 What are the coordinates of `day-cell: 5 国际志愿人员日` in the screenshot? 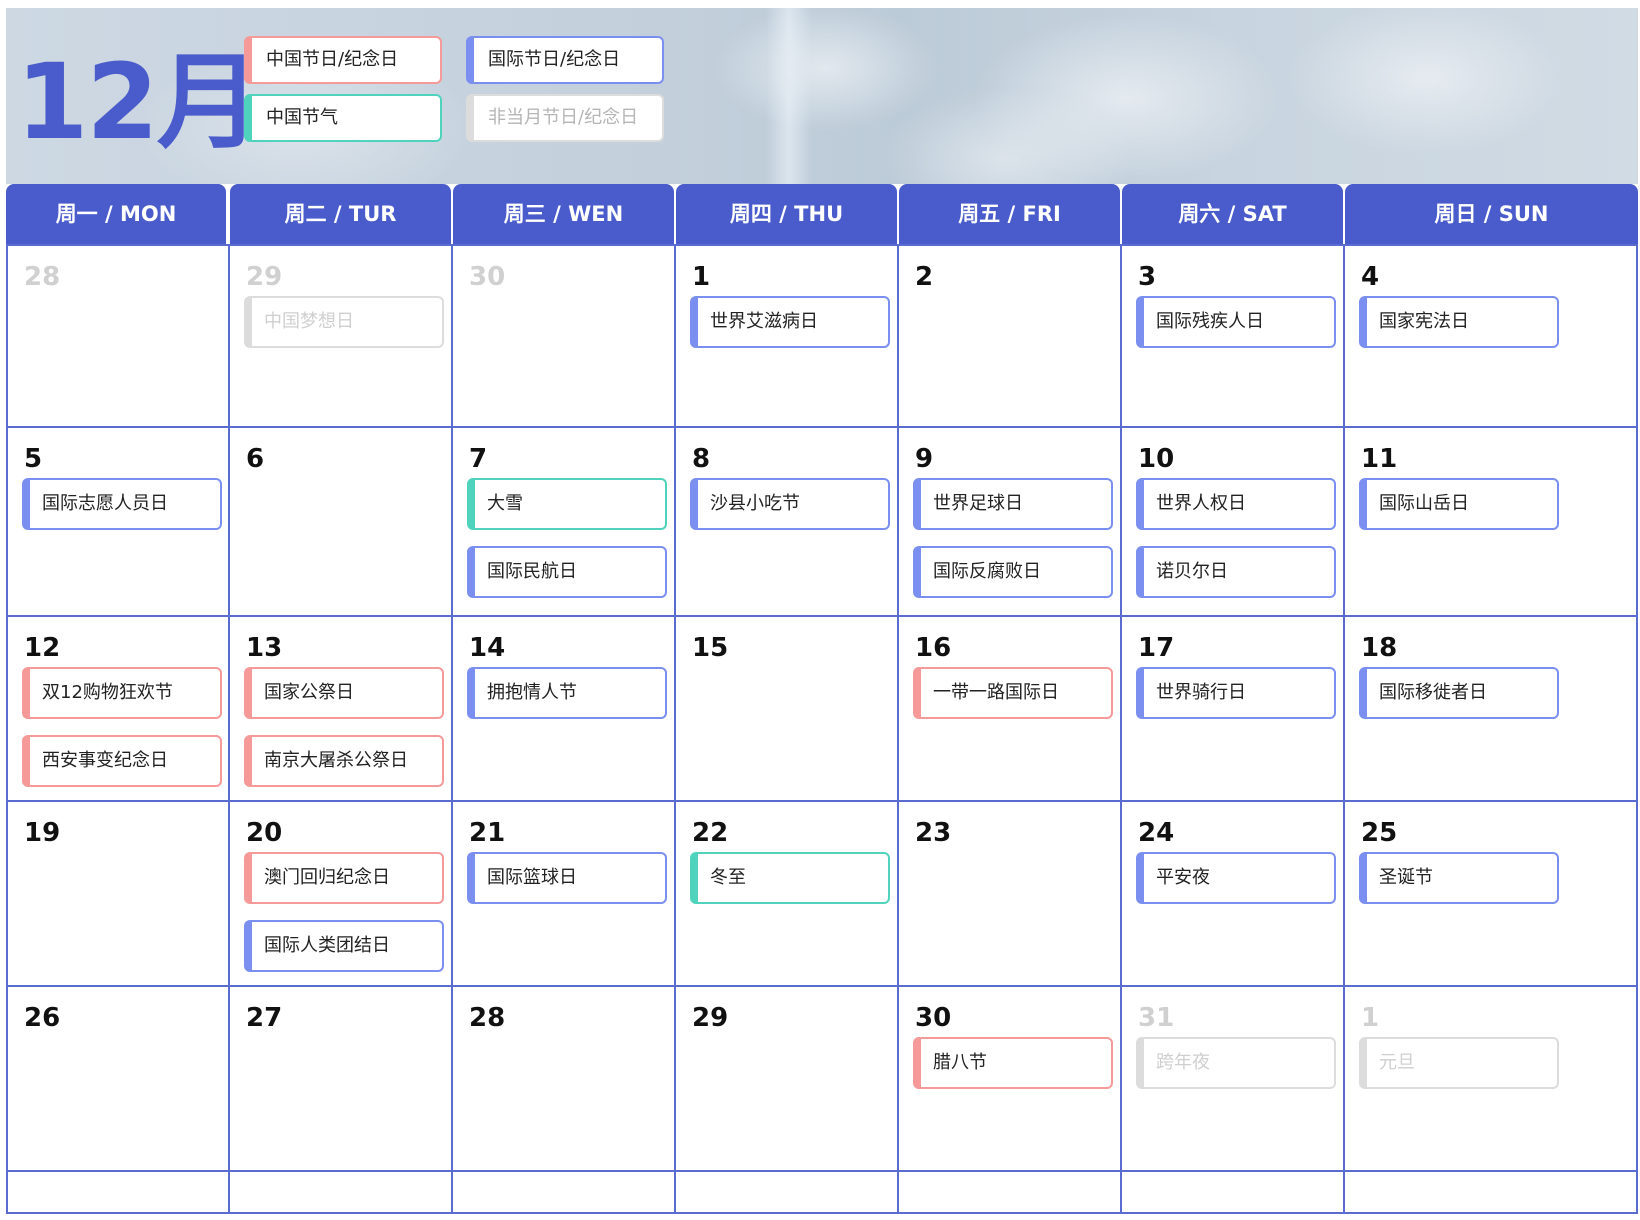 It's located at (118, 521).